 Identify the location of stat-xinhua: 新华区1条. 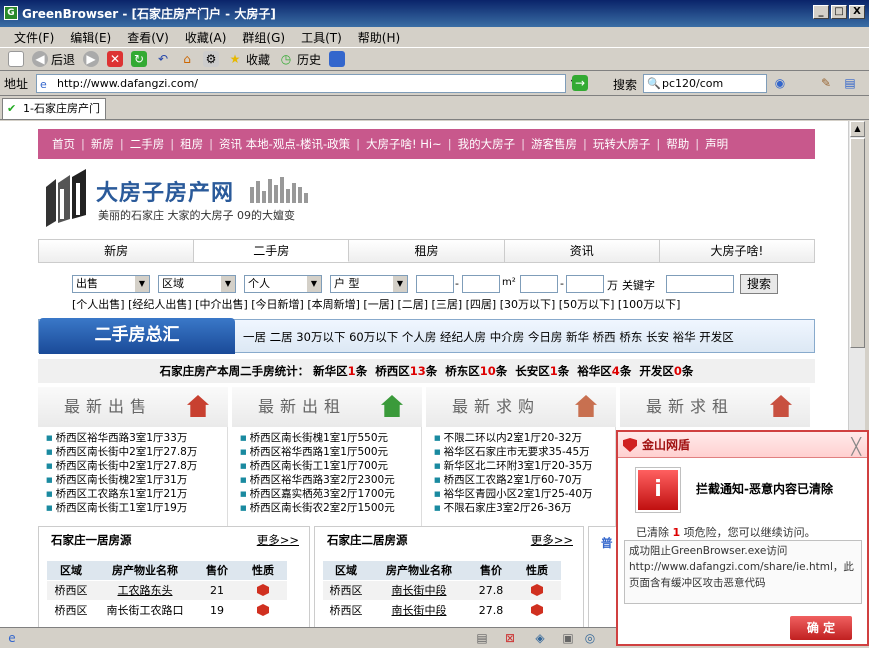
(340, 371).